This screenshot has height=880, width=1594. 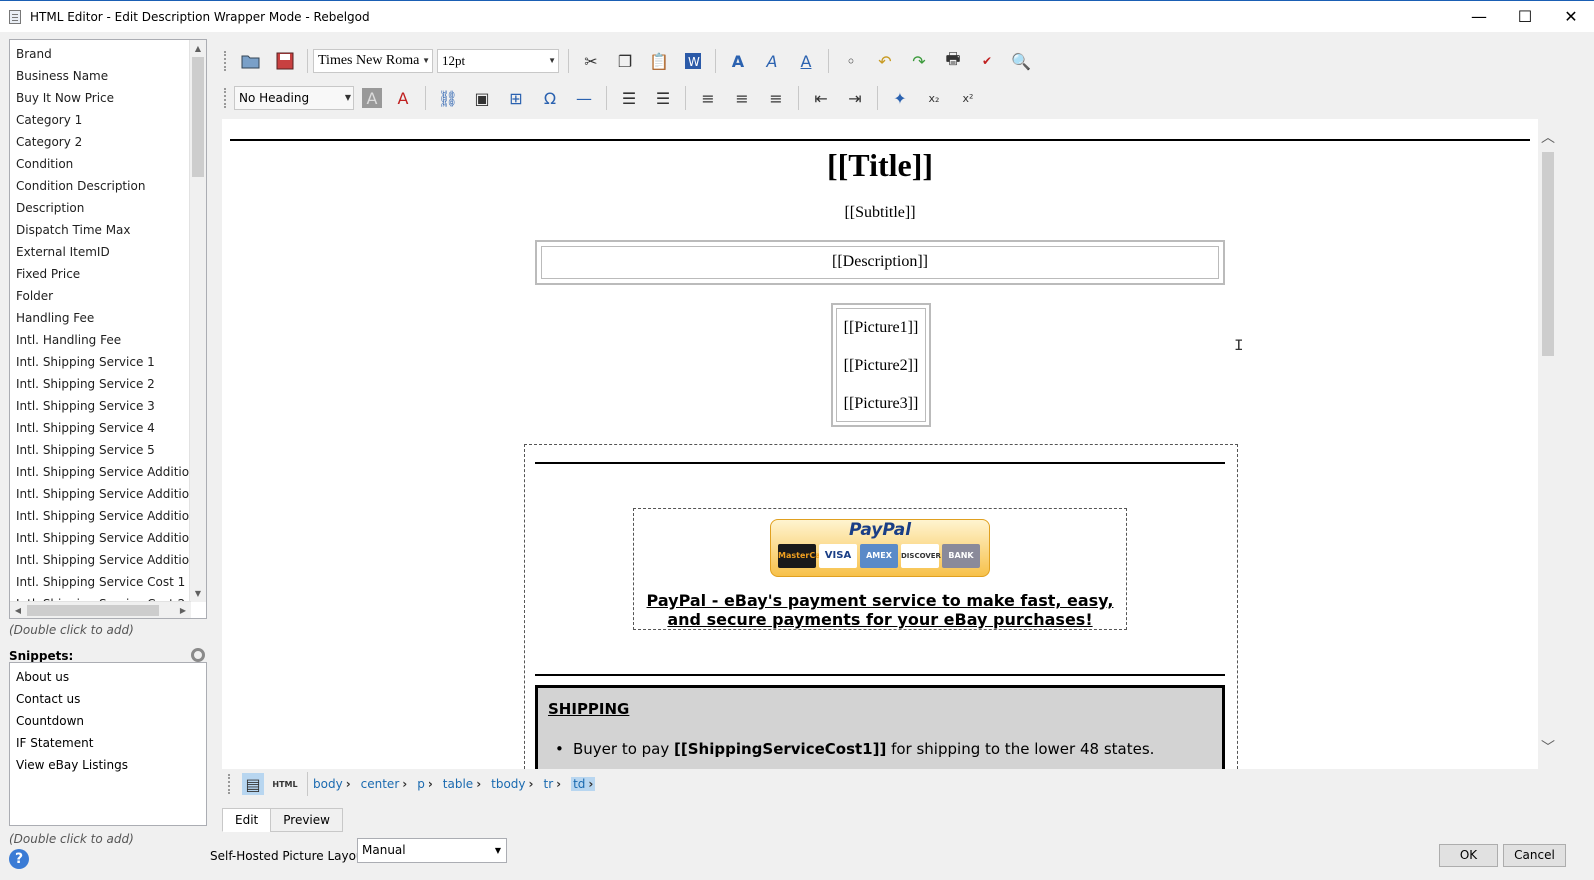 I want to click on breadcrumb-body: body ›, so click(x=332, y=784).